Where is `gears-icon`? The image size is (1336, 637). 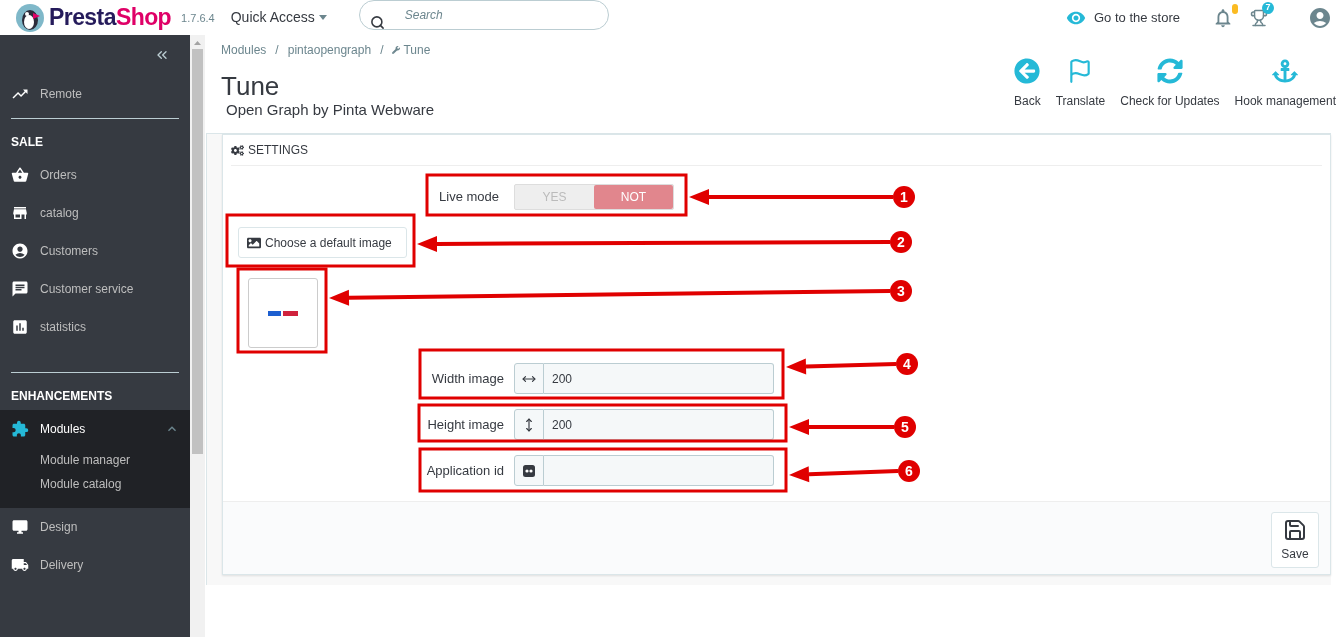 gears-icon is located at coordinates (237, 150).